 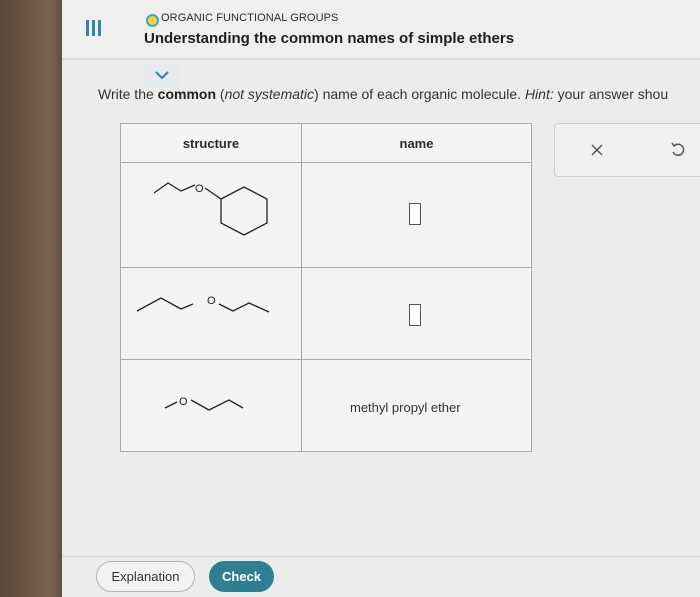 What do you see at coordinates (539, 94) in the screenshot?
I see `prompt-hint-label: Hint:` at bounding box center [539, 94].